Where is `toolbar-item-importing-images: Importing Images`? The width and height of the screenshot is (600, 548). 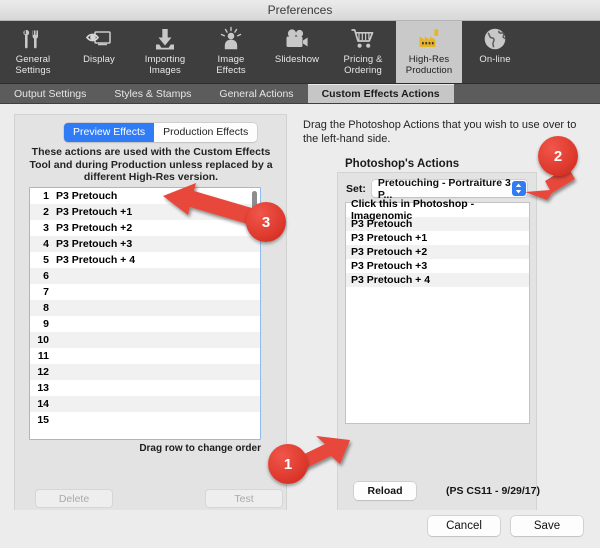 toolbar-item-importing-images: Importing Images is located at coordinates (165, 52).